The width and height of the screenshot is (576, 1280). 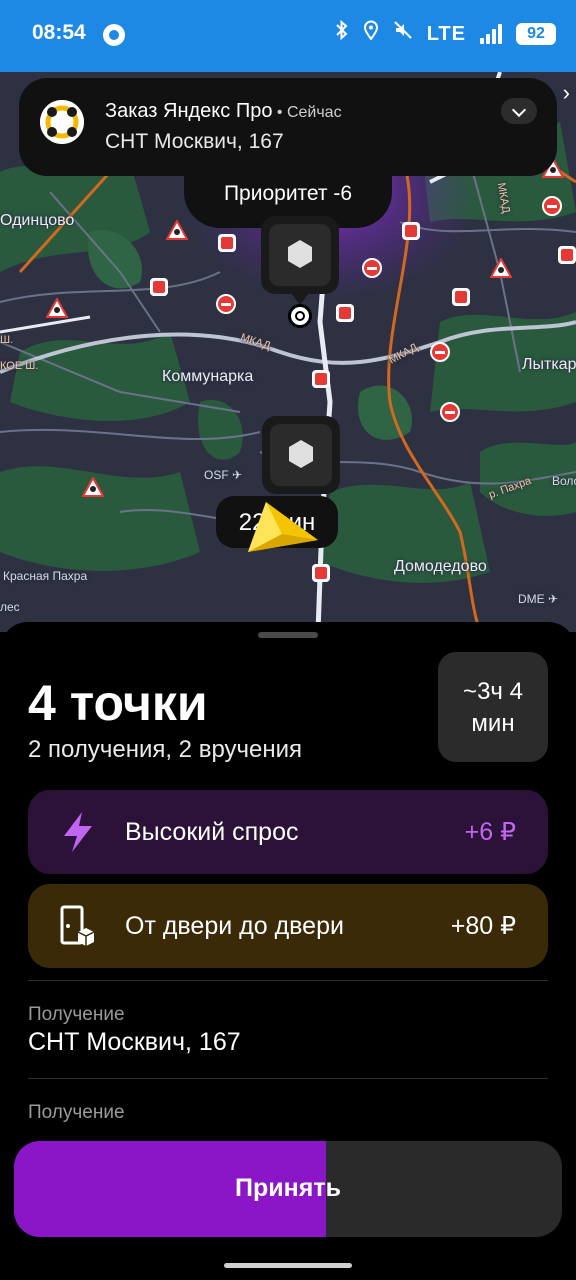 I want to click on door-to-door-bonus: От двери до двери +80 ₽, so click(x=288, y=926).